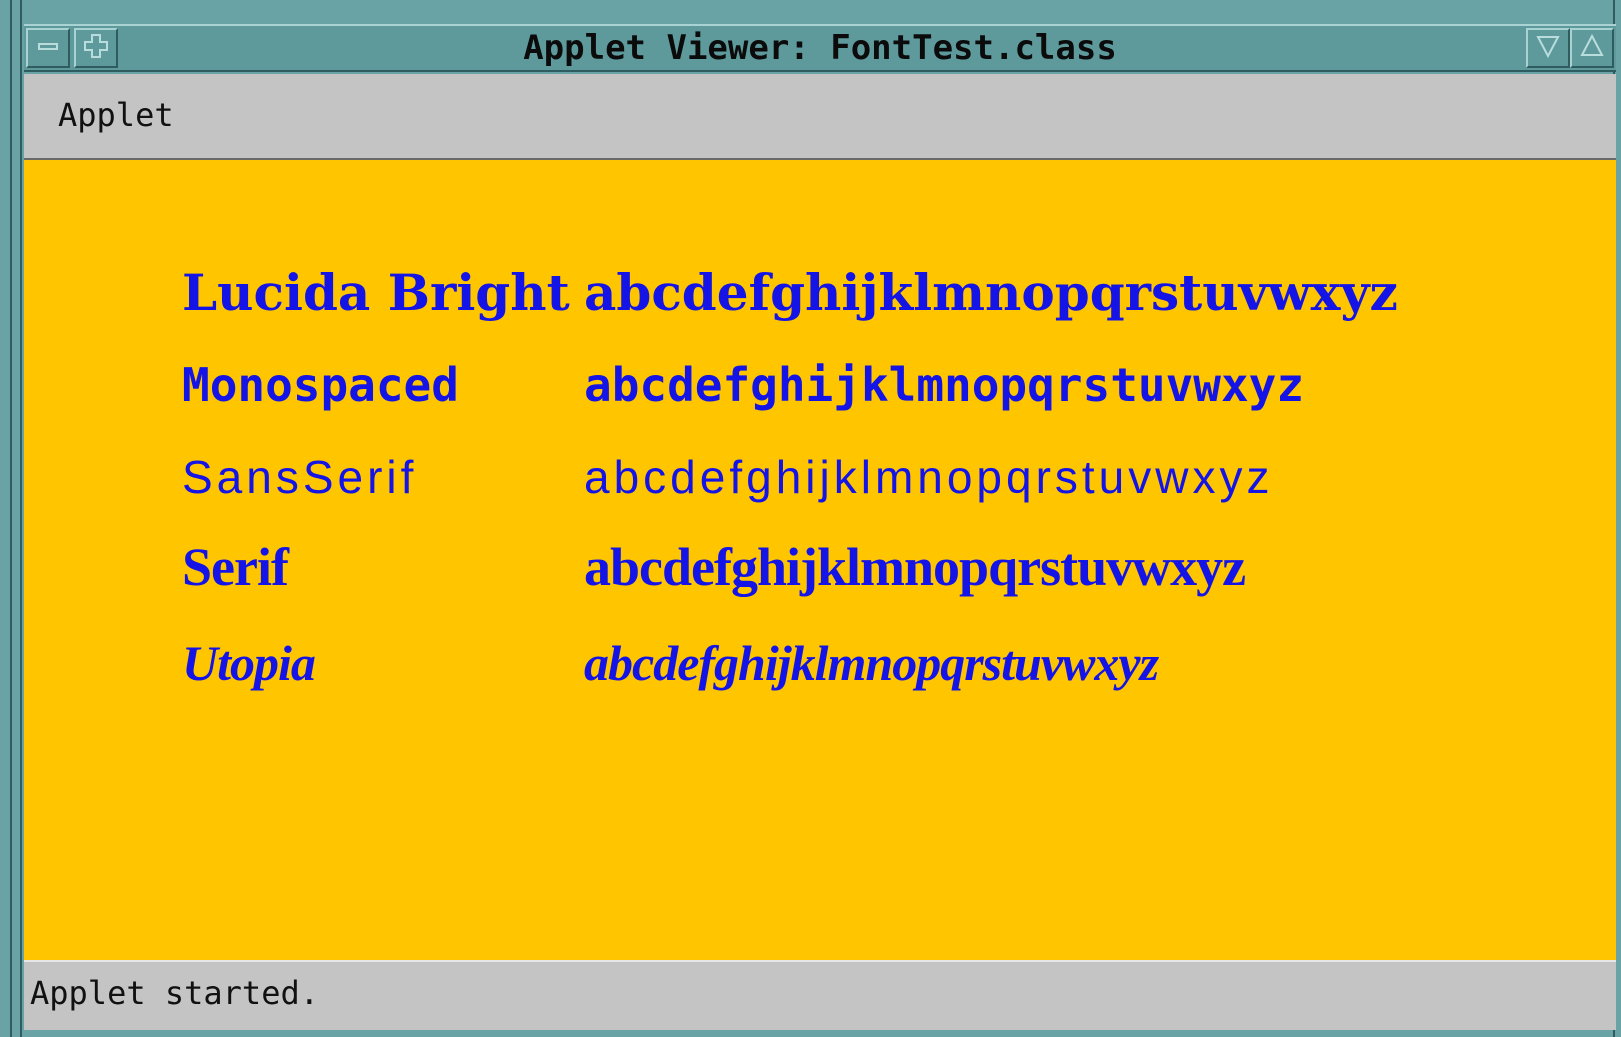 The image size is (1621, 1037). I want to click on window-title: Applet Viewer: FontTest.class, so click(820, 48).